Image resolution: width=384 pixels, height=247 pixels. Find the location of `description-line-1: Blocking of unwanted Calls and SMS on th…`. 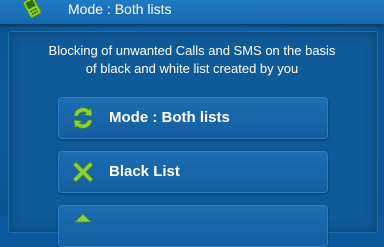

description-line-1: Blocking of unwanted Calls and SMS on th… is located at coordinates (192, 50).